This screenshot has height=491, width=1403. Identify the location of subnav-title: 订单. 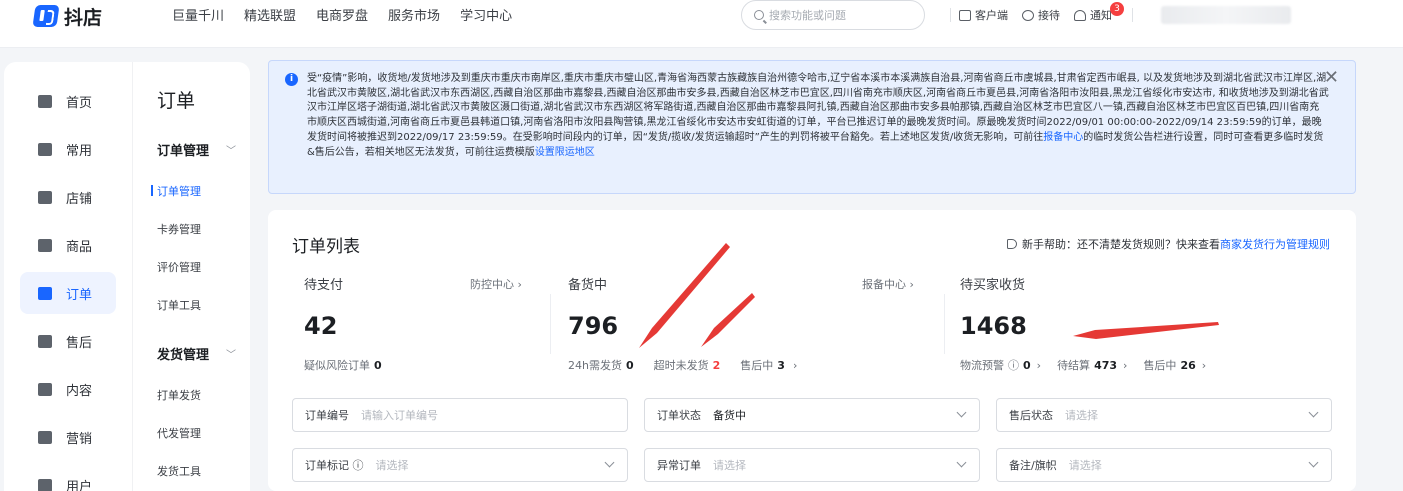
(176, 101).